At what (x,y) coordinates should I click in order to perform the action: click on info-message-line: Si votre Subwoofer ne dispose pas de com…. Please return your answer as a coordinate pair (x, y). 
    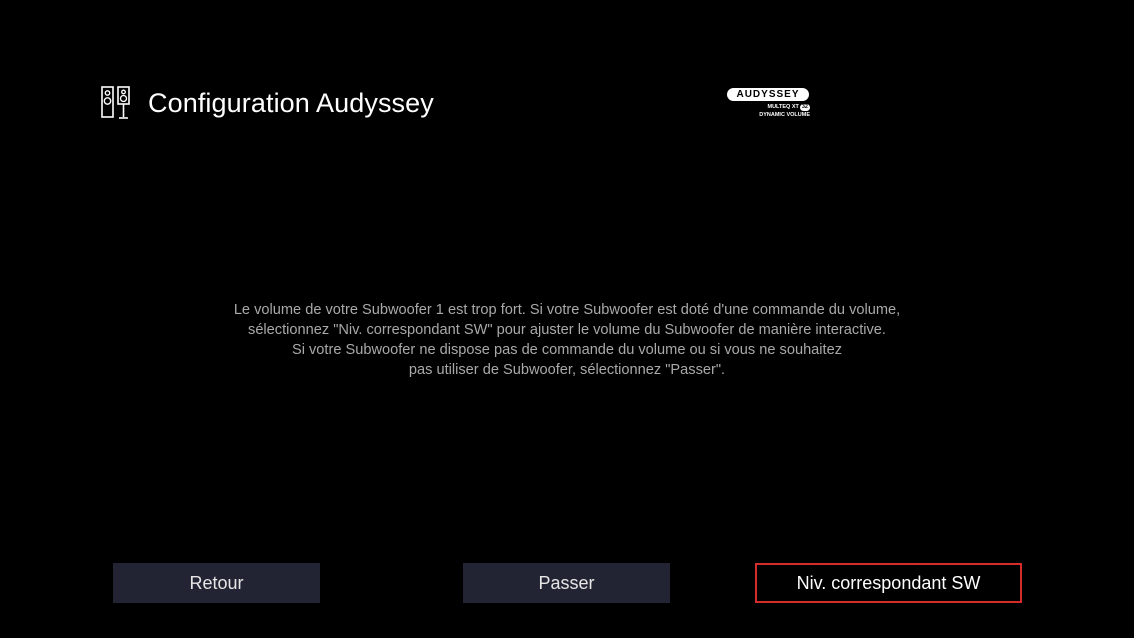
    Looking at the image, I should click on (567, 350).